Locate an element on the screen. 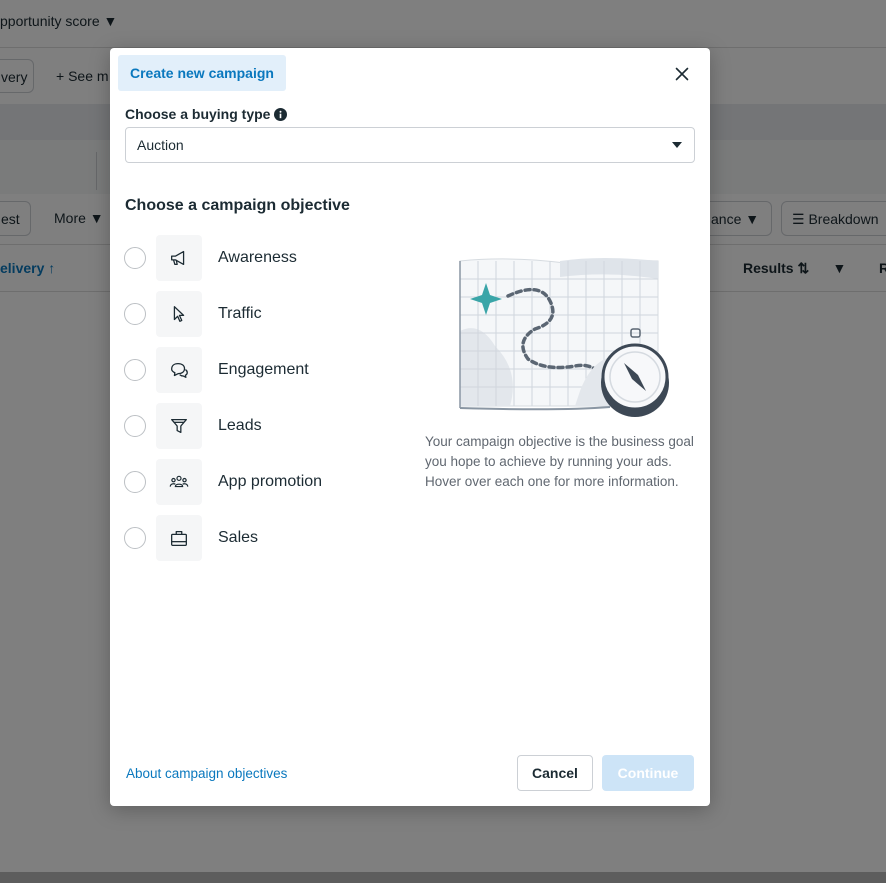 This screenshot has height=883, width=886. objective-awareness: Awareness is located at coordinates (254, 258).